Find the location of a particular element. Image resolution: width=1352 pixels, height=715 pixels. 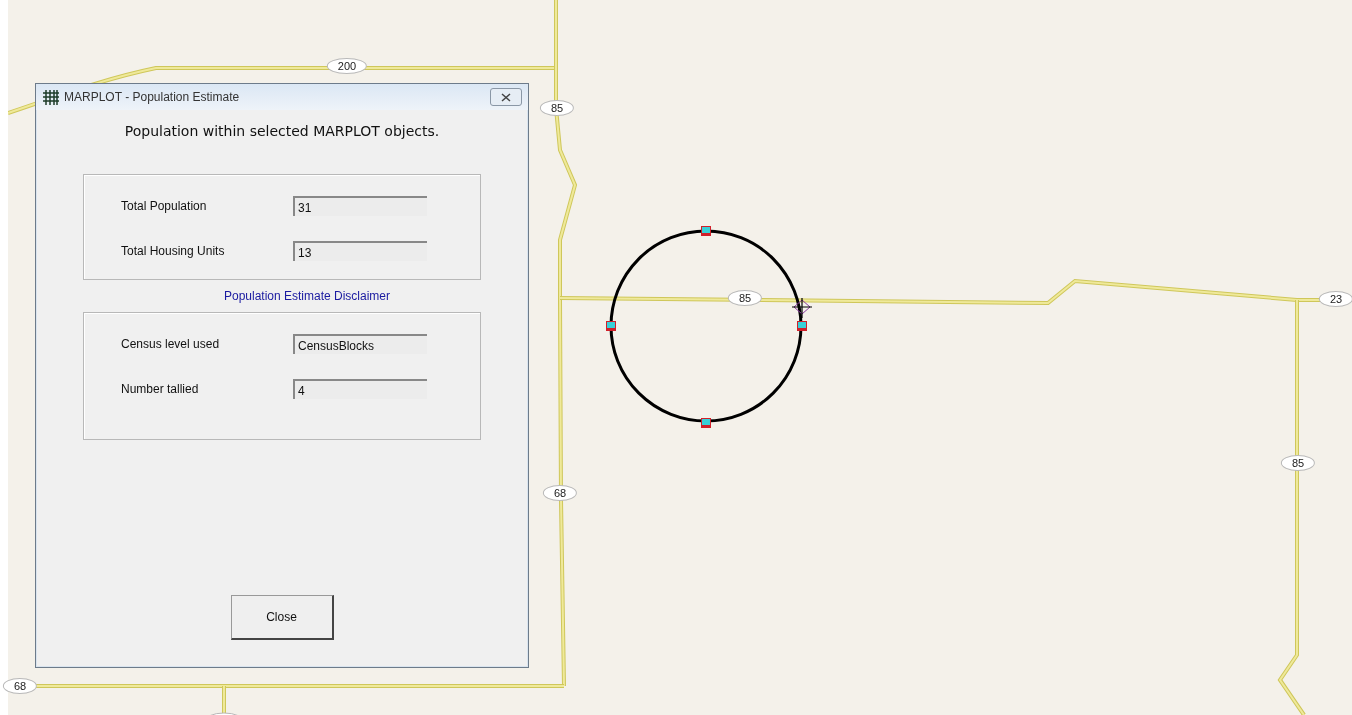

disclaimer-link: Population Estimate Disclaimer is located at coordinates (307, 296).